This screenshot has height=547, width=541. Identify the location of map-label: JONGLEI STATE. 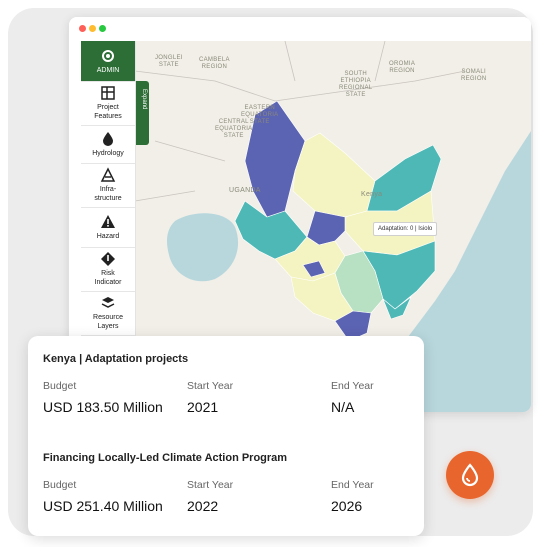
(169, 61).